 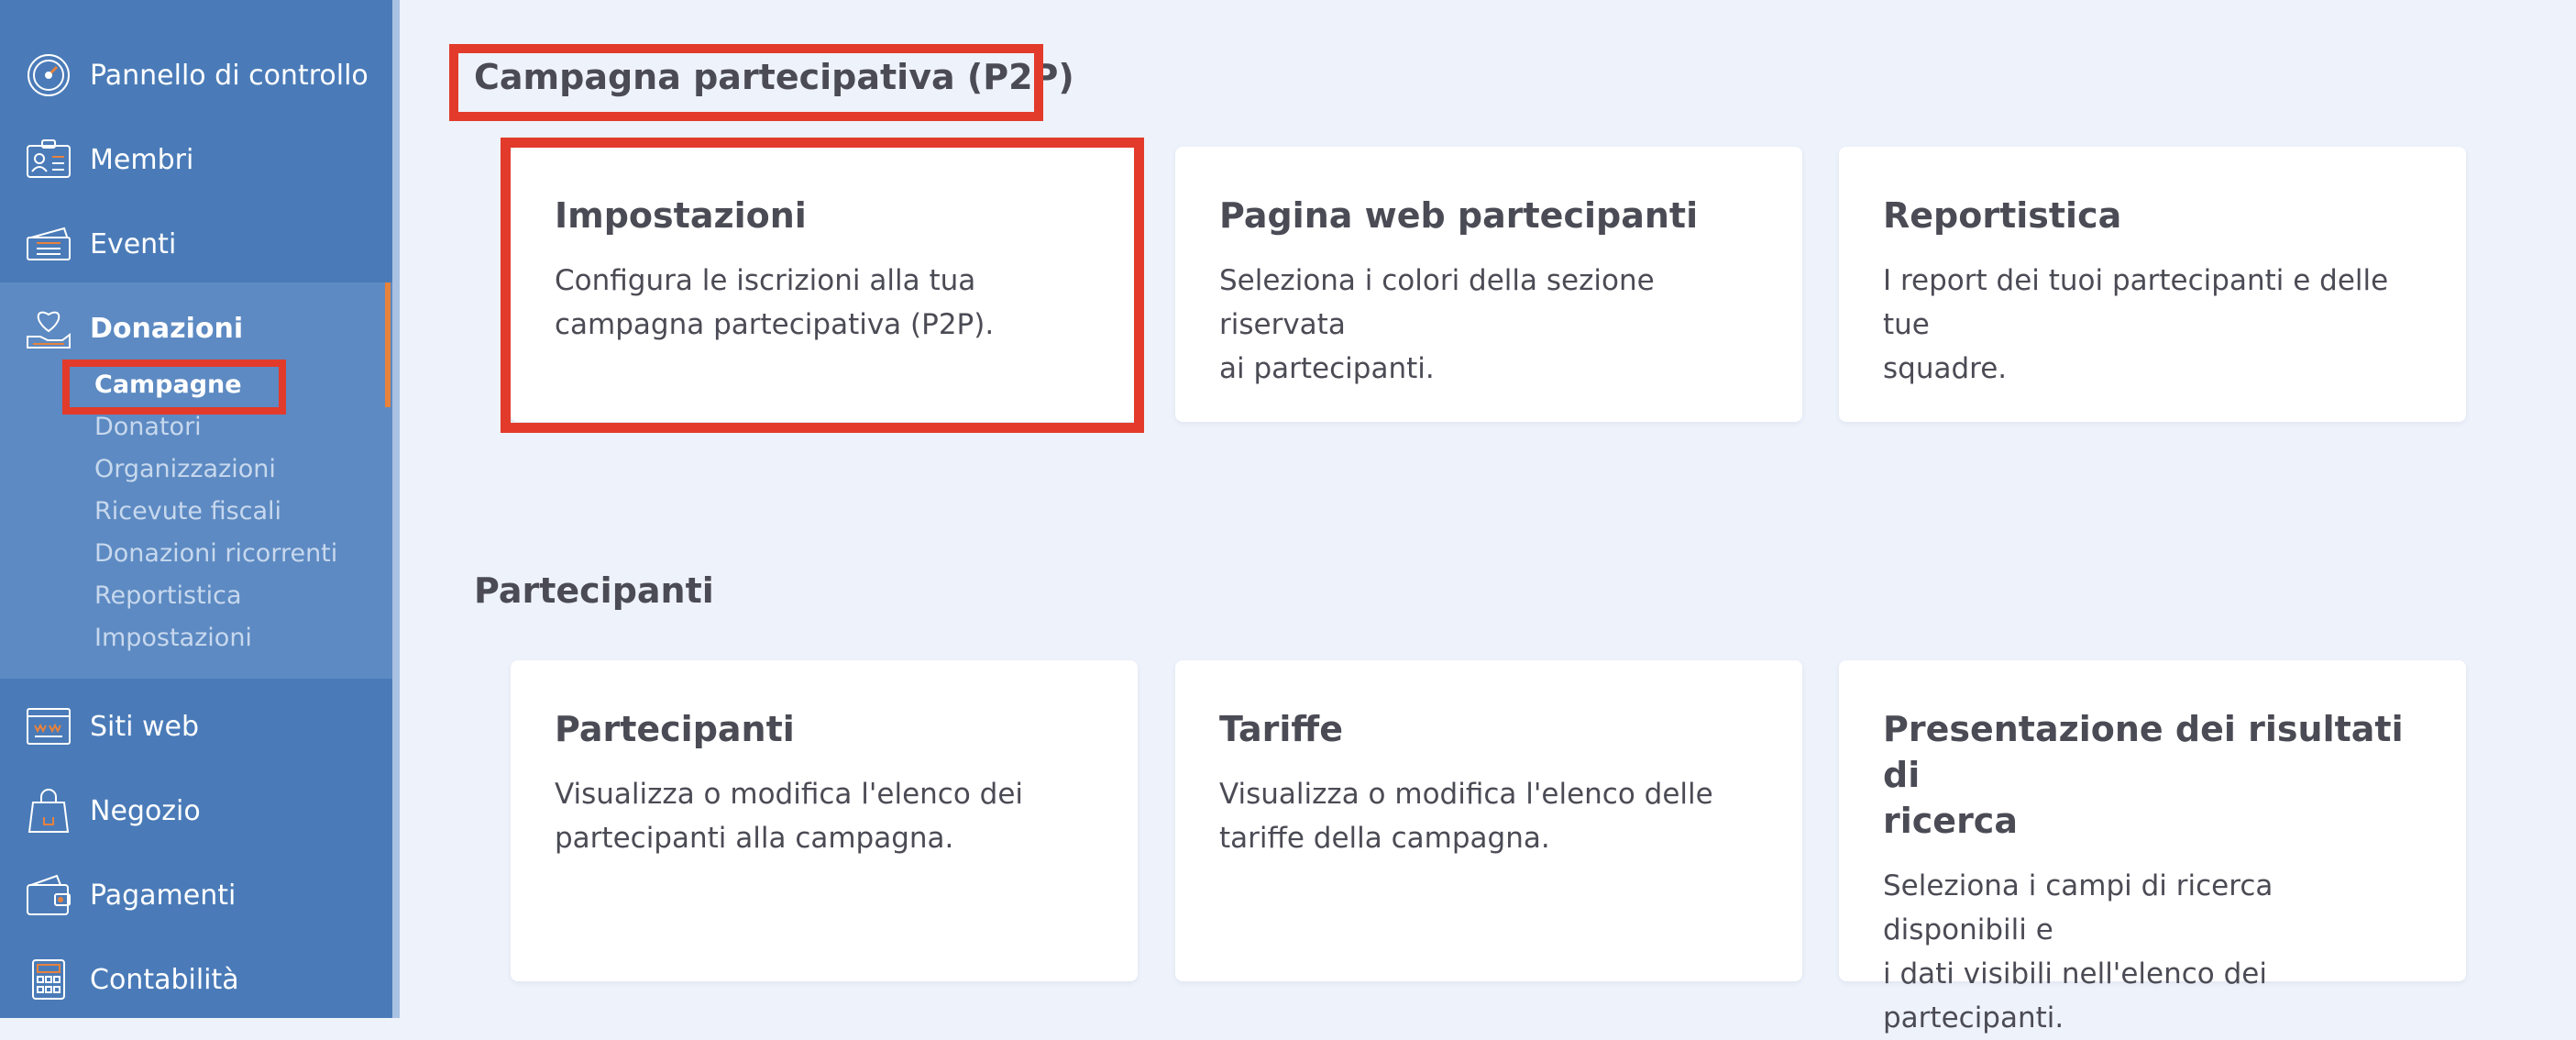 I want to click on nav-label: Eventi, so click(x=133, y=243).